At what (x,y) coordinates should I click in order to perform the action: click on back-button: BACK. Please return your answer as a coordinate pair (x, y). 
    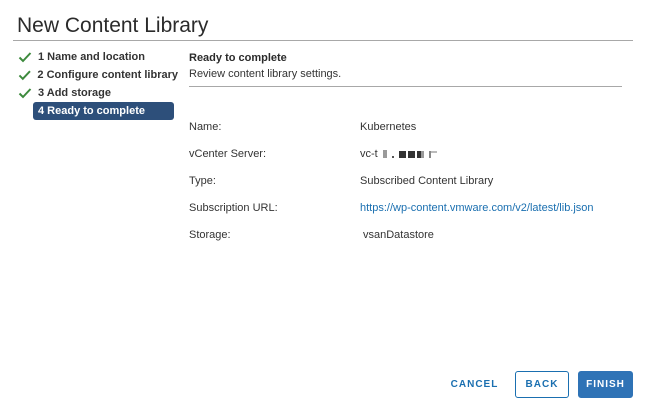
    Looking at the image, I should click on (542, 384).